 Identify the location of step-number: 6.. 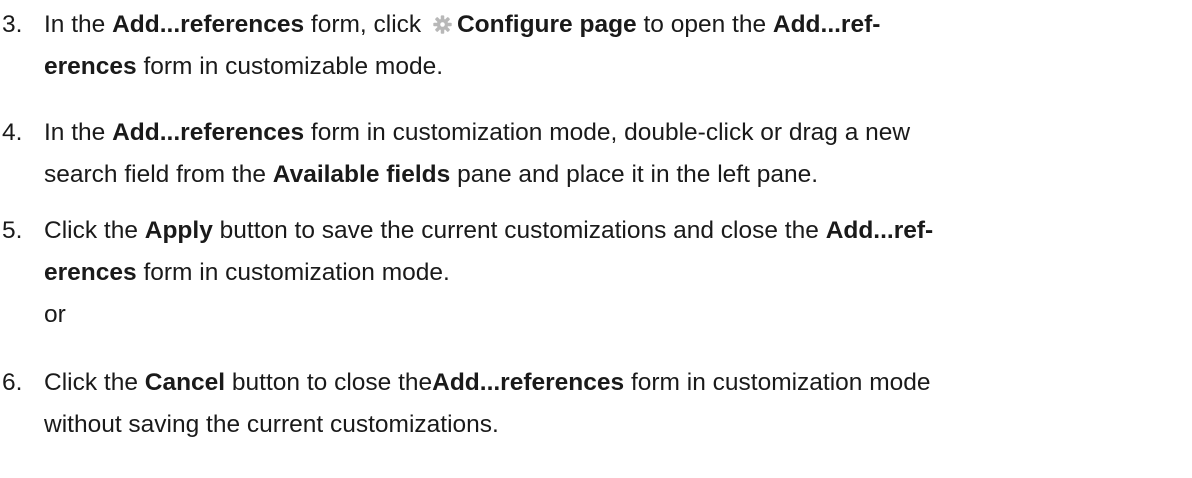
(12, 382).